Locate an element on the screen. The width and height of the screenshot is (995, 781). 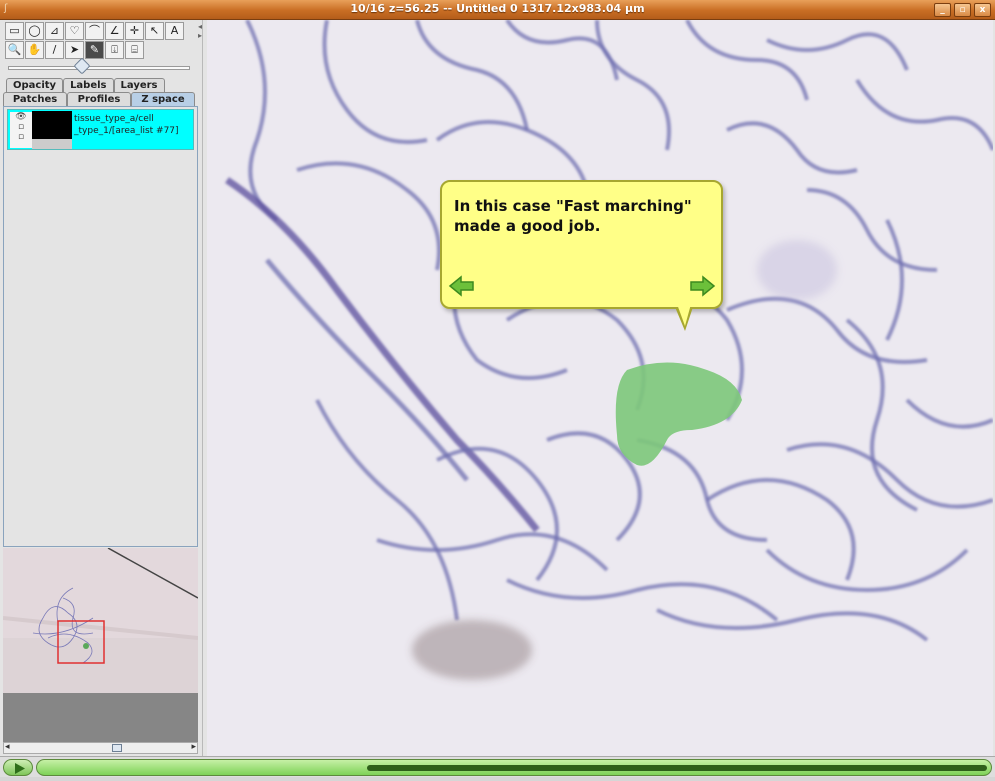
scrollbar-thumb is located at coordinates (117, 748).